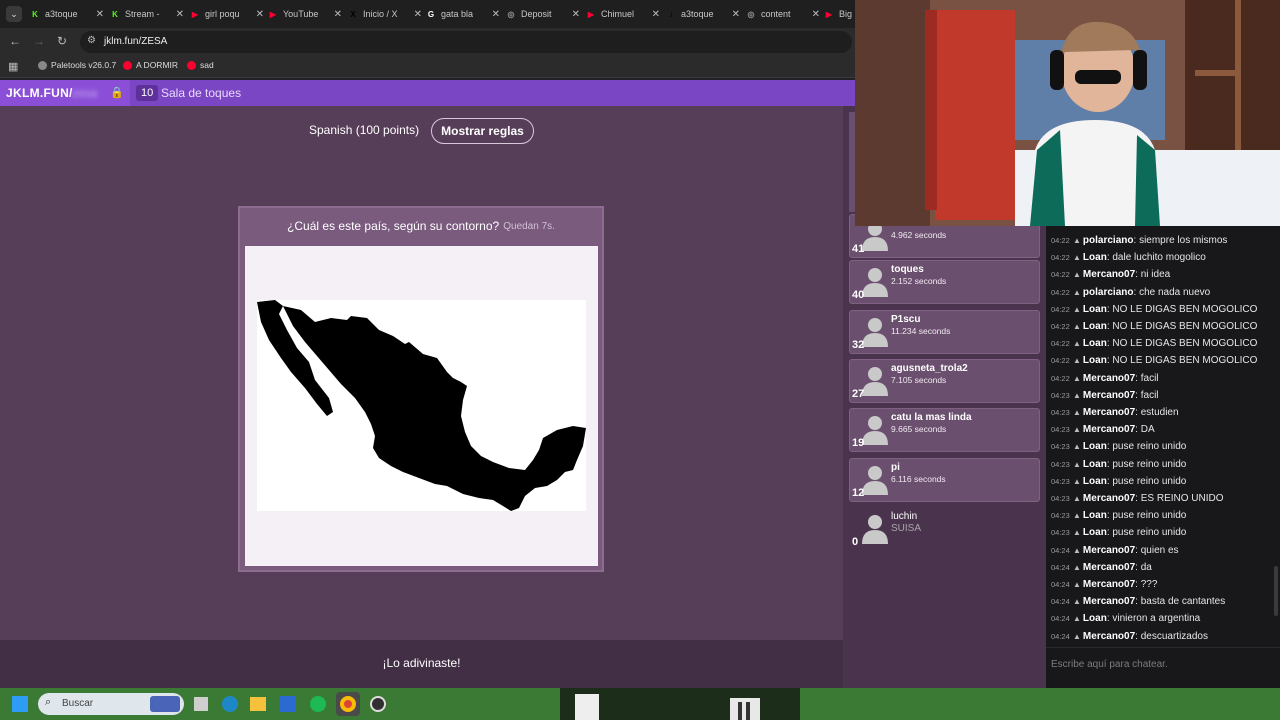 The height and width of the screenshot is (720, 1280). I want to click on site-brand: JKLM.FUN/, so click(39, 93).